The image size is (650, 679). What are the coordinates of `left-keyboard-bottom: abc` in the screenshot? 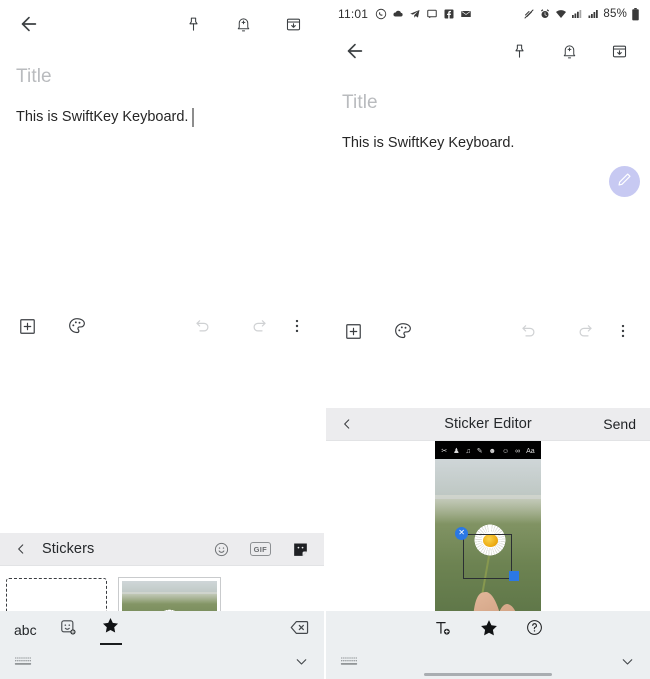 It's located at (162, 645).